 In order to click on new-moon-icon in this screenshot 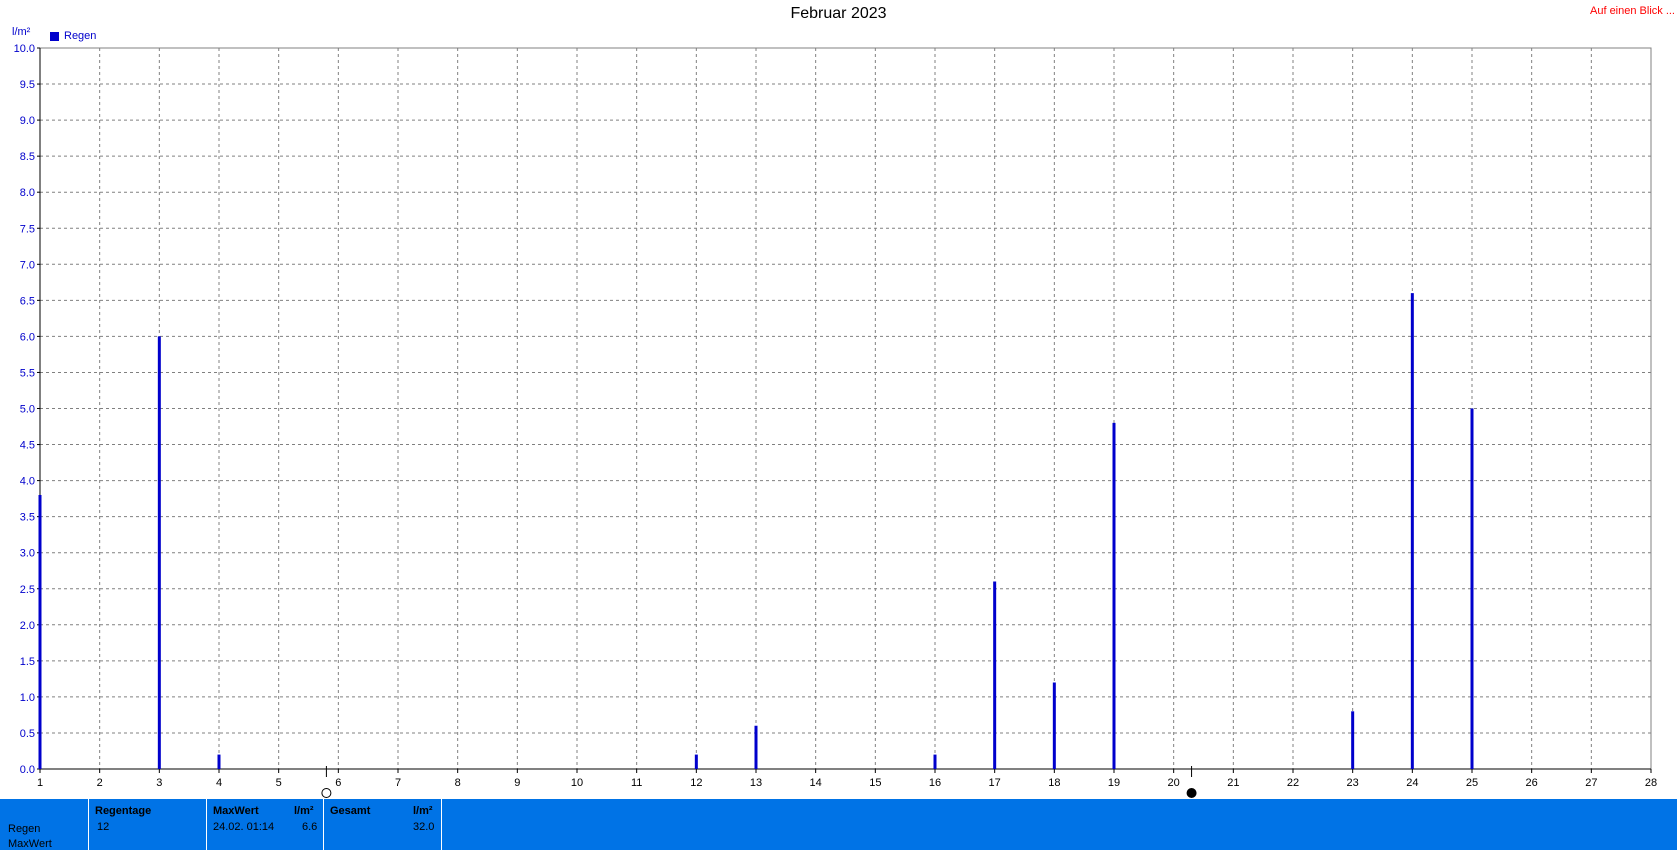, I will do `click(1191, 793)`.